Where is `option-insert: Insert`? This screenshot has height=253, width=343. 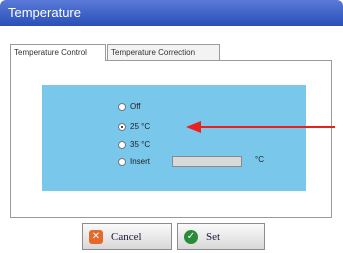 option-insert: Insert is located at coordinates (134, 162).